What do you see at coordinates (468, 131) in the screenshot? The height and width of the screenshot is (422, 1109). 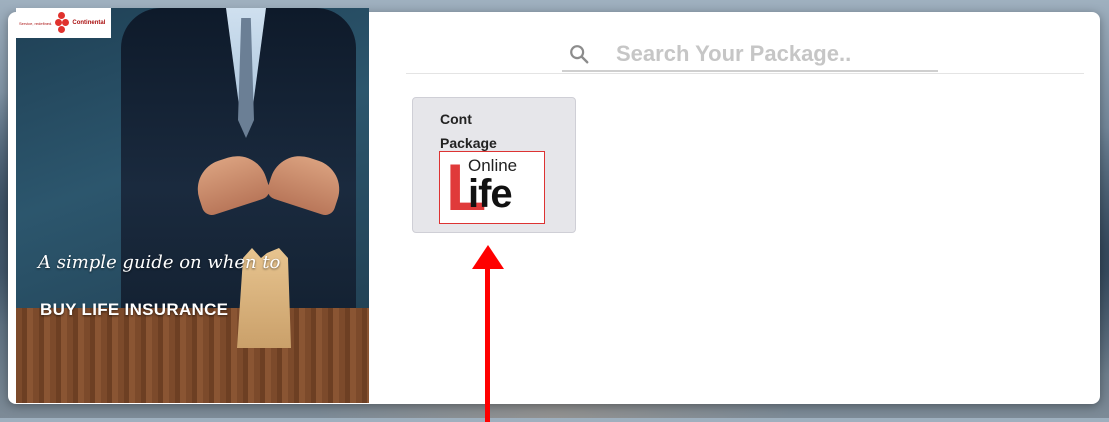 I see `package-title: Cont Package` at bounding box center [468, 131].